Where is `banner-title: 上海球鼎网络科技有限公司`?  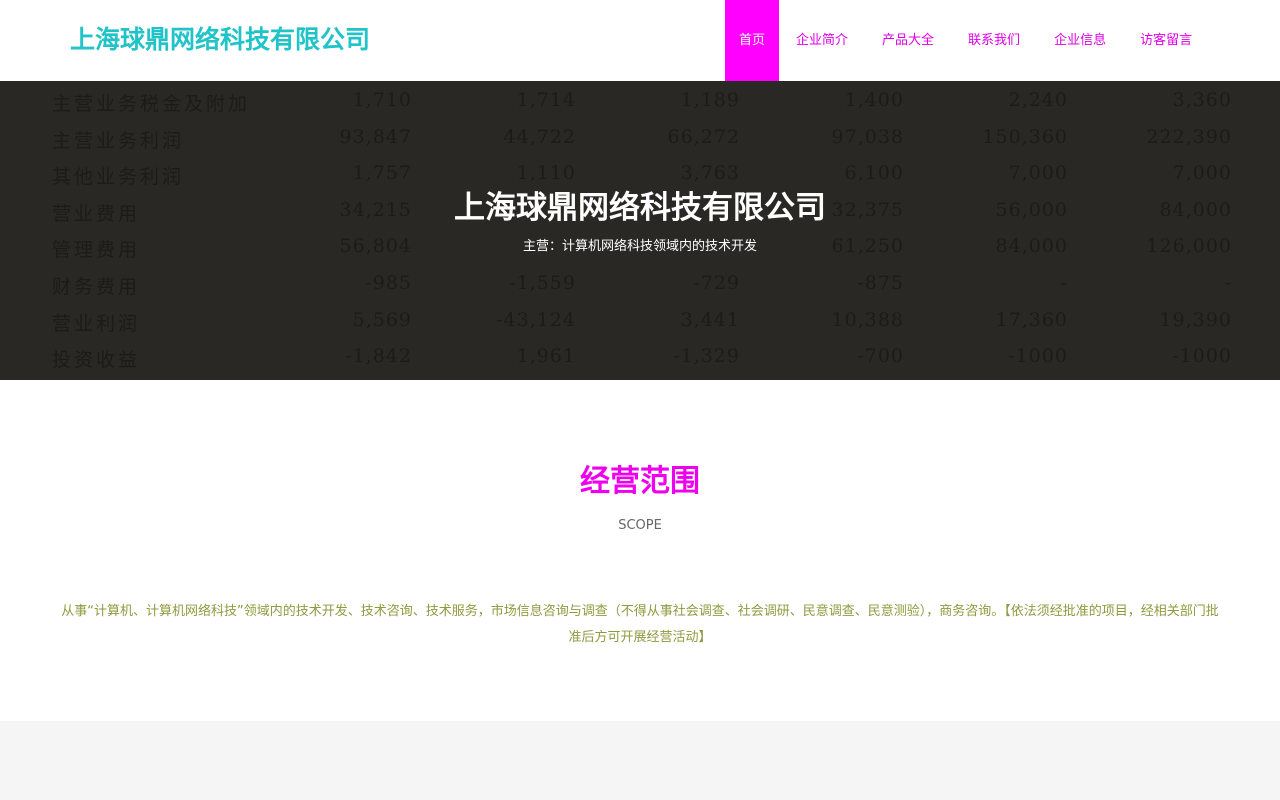
banner-title: 上海球鼎网络科技有限公司 is located at coordinates (640, 208).